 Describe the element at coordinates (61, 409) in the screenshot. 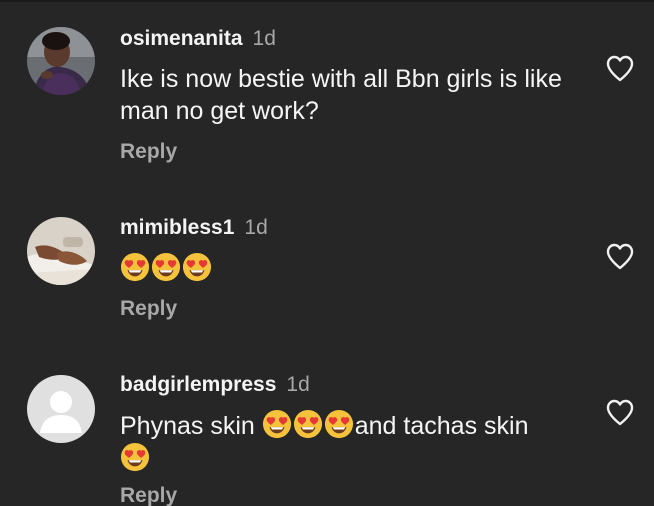

I see `default-user-avatar` at that location.